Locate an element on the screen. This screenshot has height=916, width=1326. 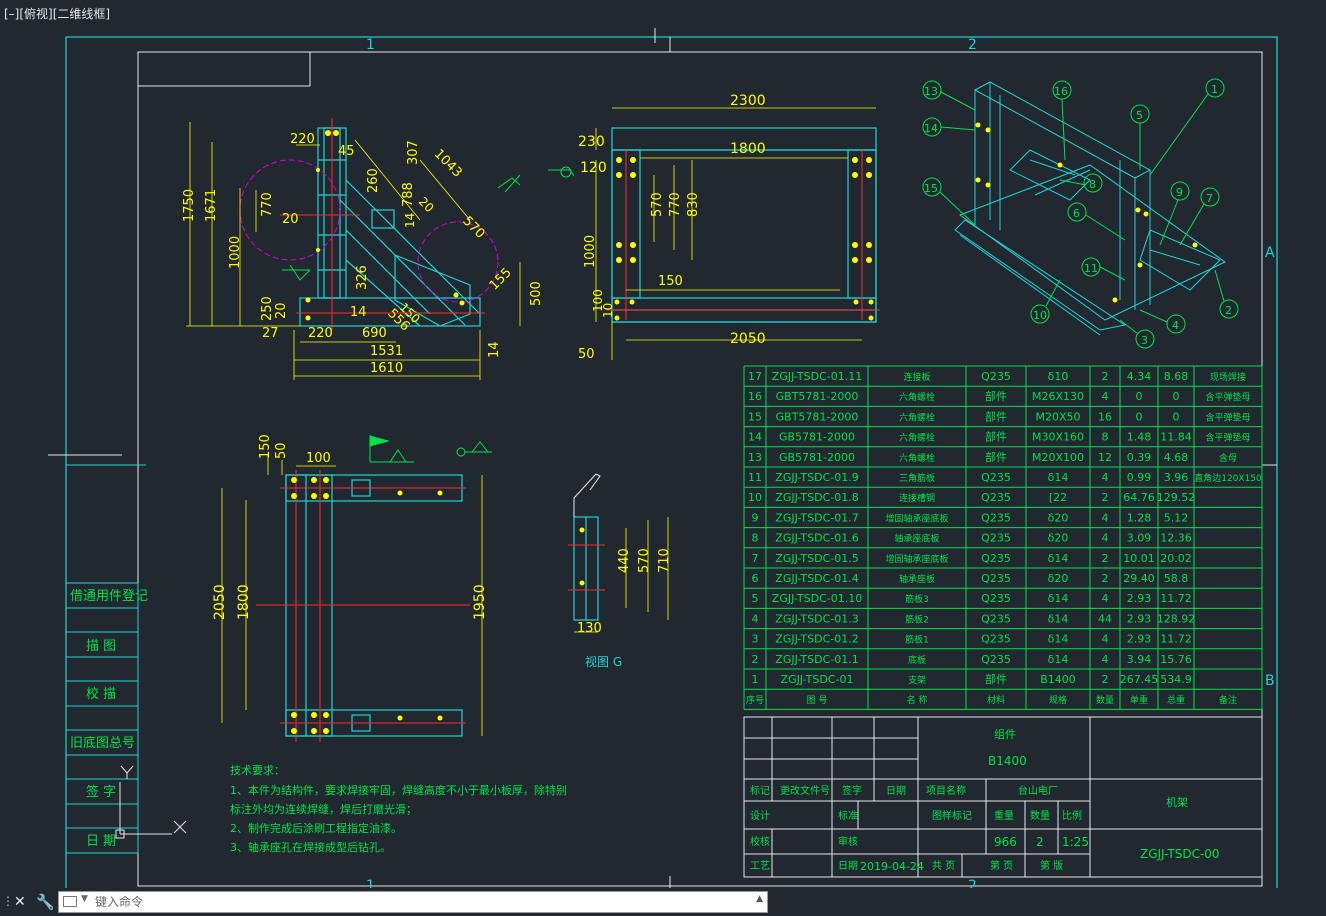
bom-cell: ZGJJ-TSDC-01.4 is located at coordinates (816, 578).